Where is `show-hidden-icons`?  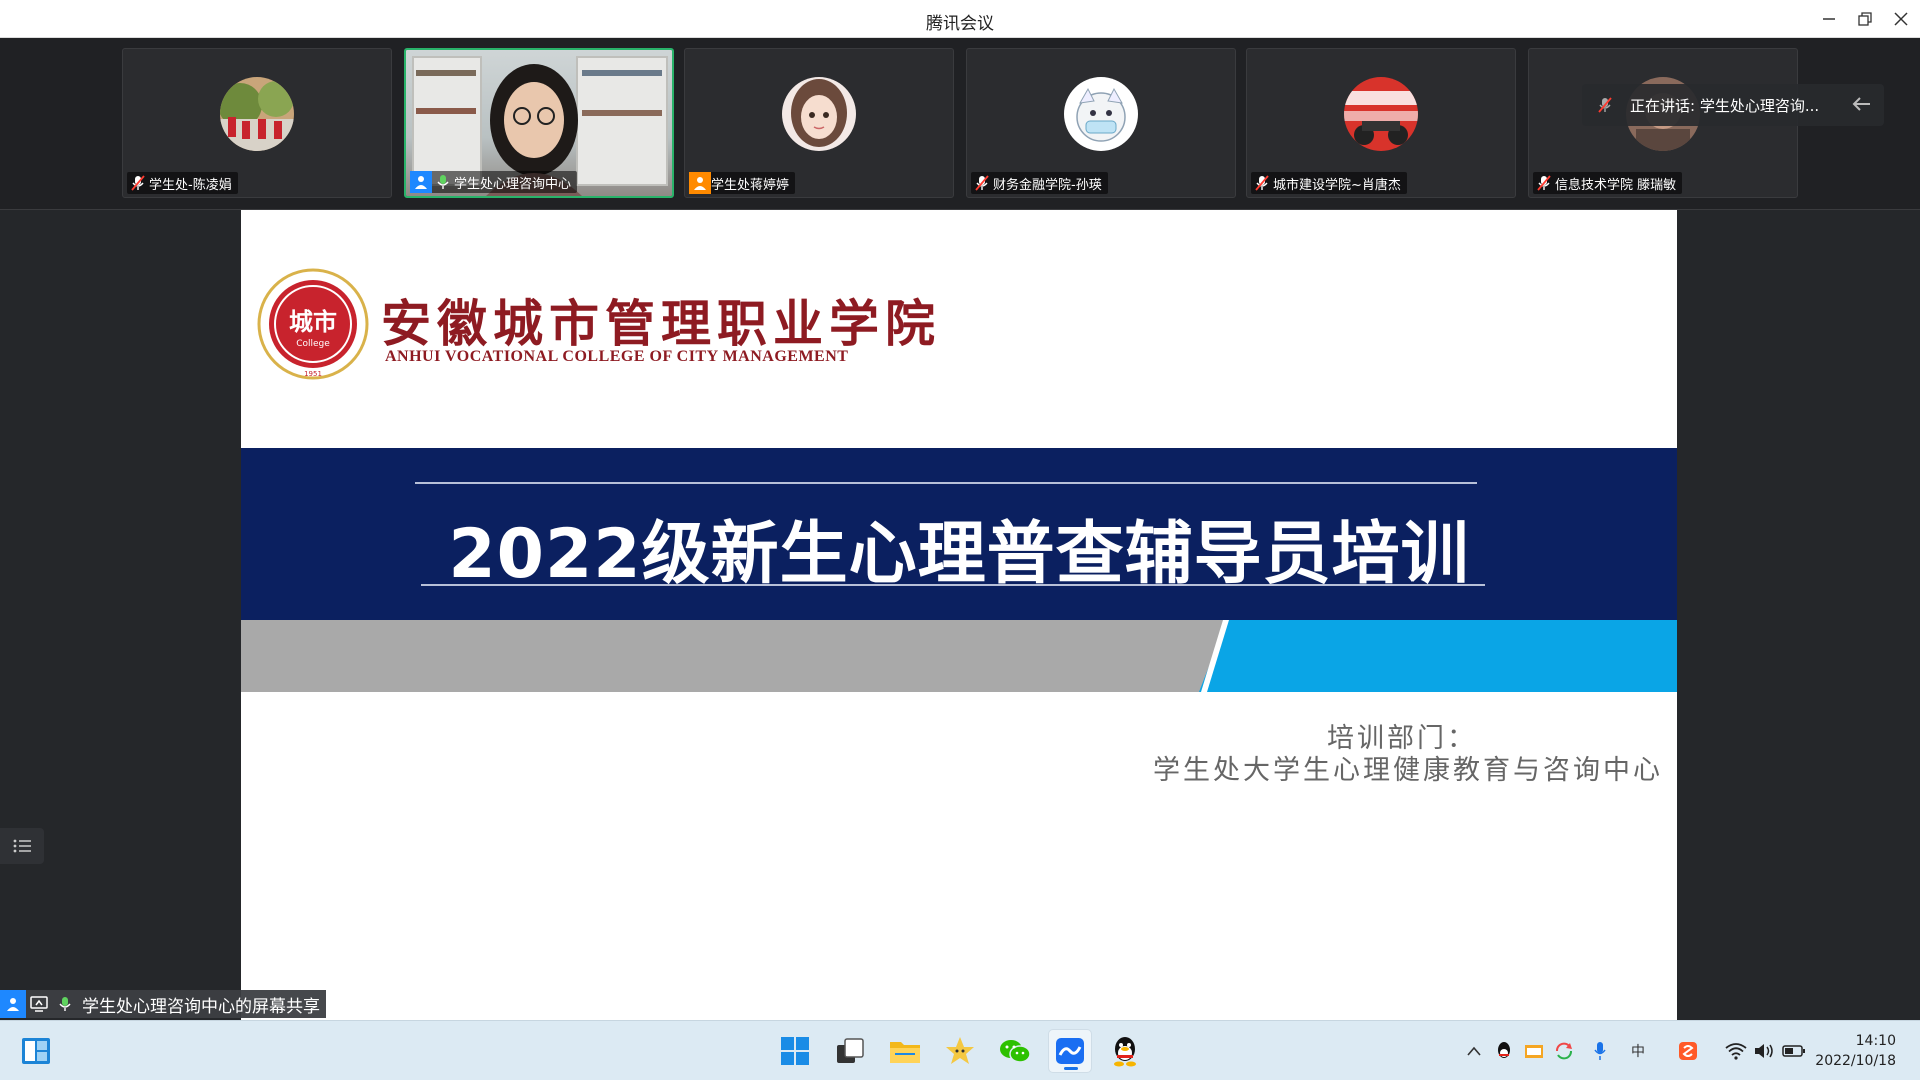 show-hidden-icons is located at coordinates (1474, 1051).